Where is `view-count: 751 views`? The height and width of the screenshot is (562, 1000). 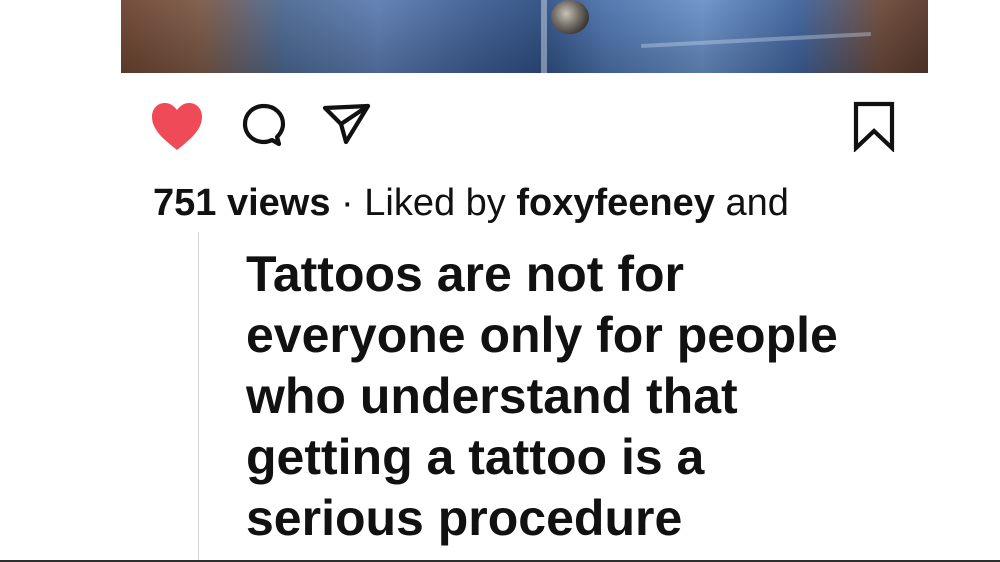 view-count: 751 views is located at coordinates (241, 203).